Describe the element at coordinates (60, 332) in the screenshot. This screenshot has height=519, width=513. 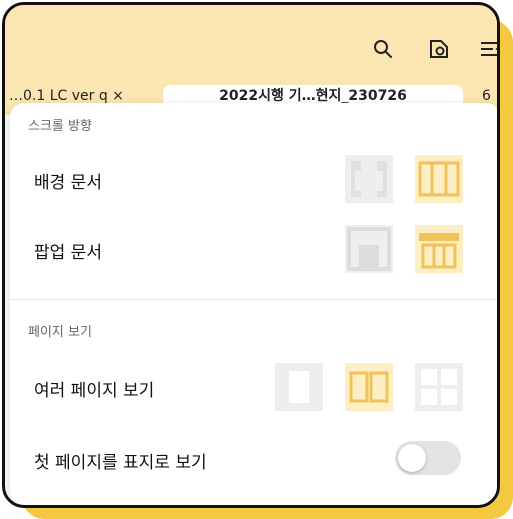
I see `page-view-title: 페이지 보기` at that location.